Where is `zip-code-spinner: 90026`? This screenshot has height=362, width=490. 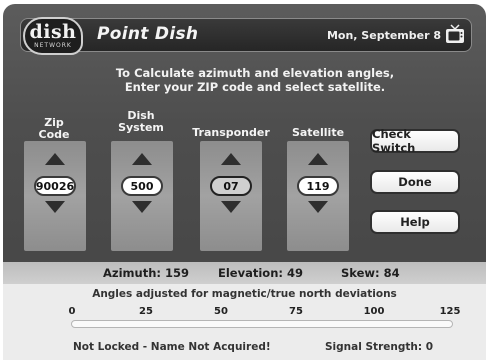 zip-code-spinner: 90026 is located at coordinates (55, 196).